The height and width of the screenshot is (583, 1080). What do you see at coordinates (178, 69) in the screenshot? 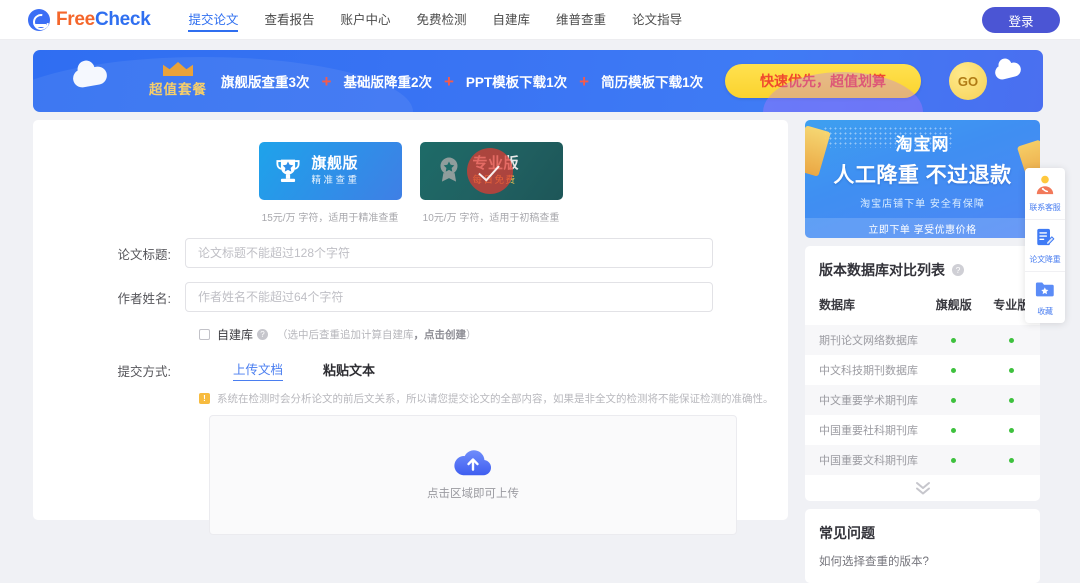
I see `crown-icon` at bounding box center [178, 69].